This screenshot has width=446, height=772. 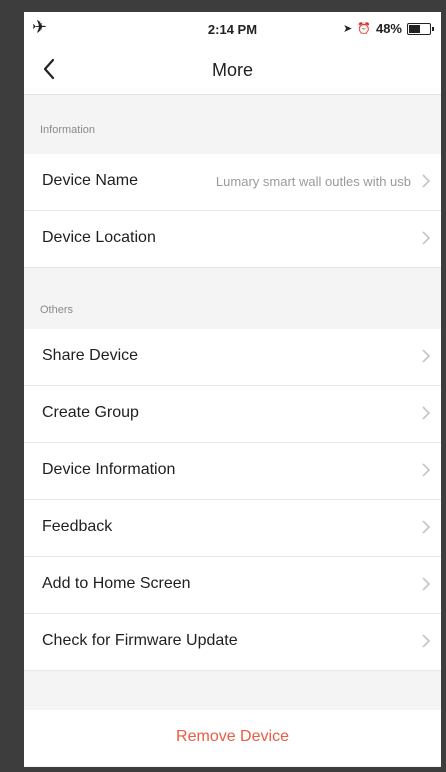 What do you see at coordinates (420, 28) in the screenshot?
I see `battery-icon` at bounding box center [420, 28].